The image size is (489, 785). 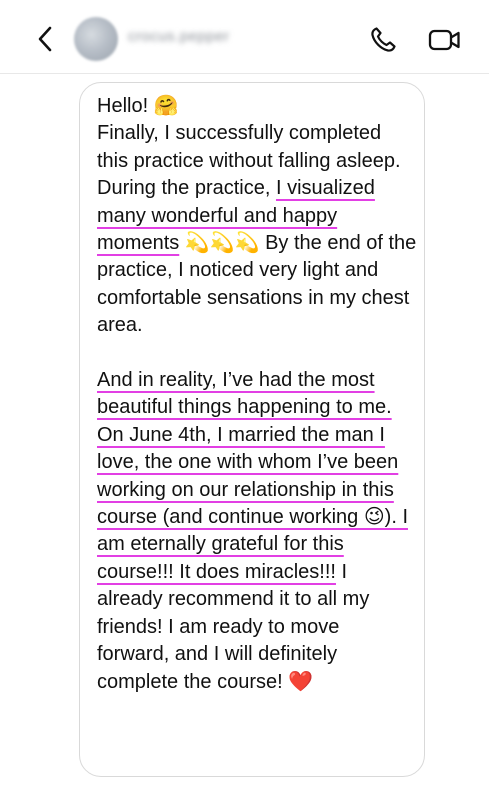 I want to click on video-call-button, so click(x=445, y=40).